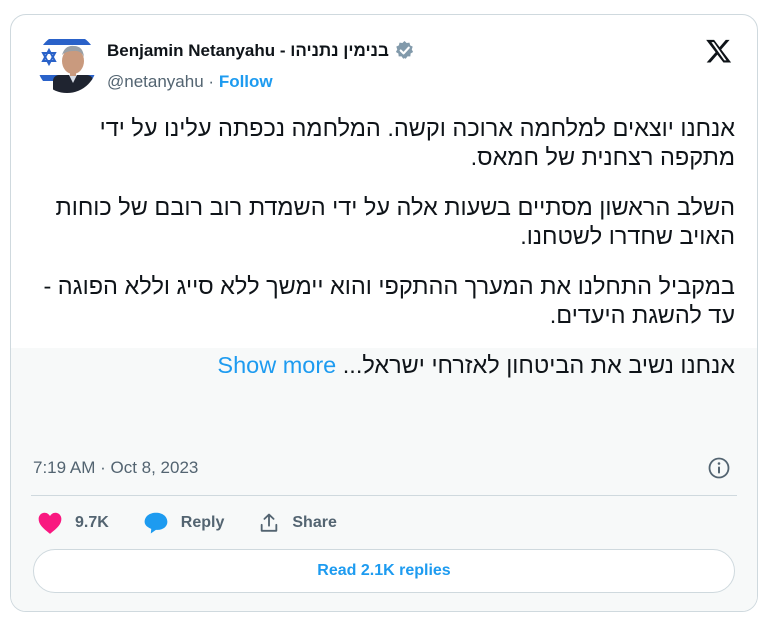  I want to click on like-button: 9.7K, so click(73, 523).